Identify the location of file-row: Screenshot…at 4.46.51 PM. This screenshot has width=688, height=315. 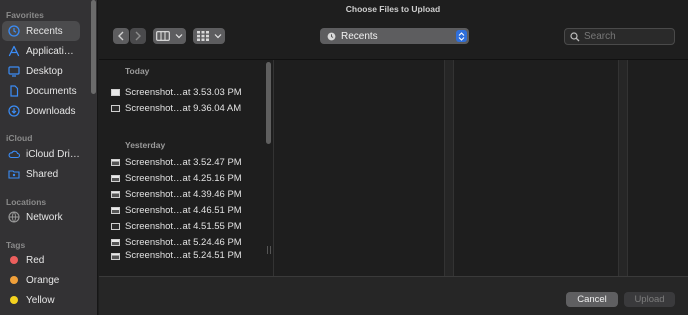
(186, 210).